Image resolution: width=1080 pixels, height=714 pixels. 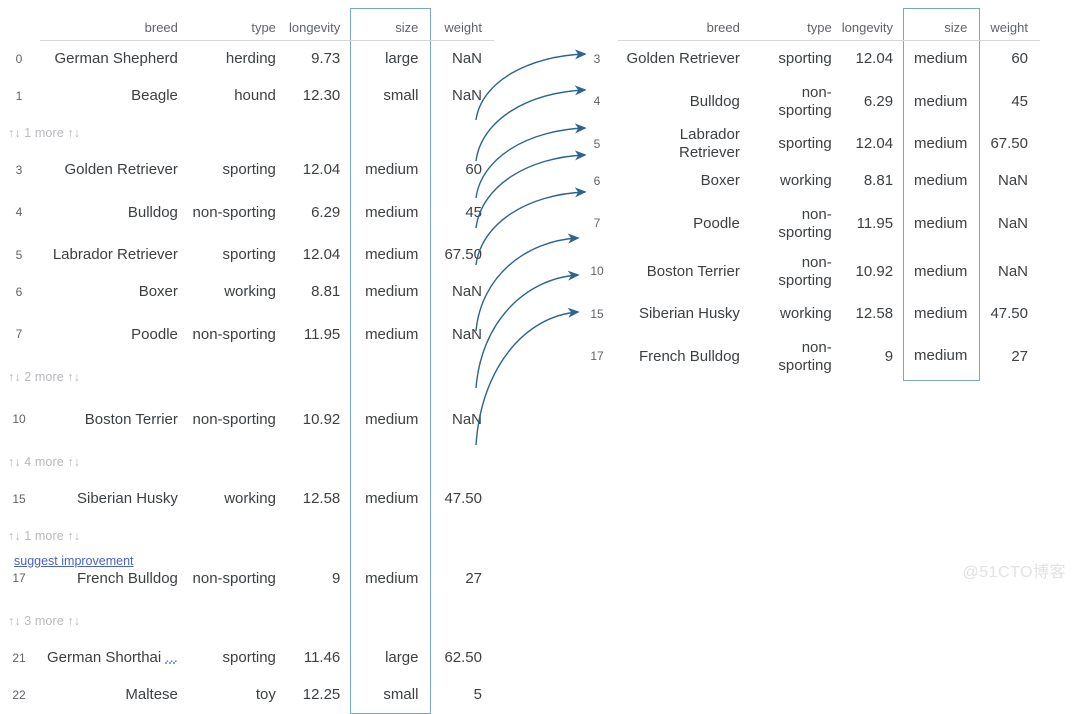 I want to click on hidden-rows-label: ↑↓ 1 more ↑↓, so click(x=44, y=535).